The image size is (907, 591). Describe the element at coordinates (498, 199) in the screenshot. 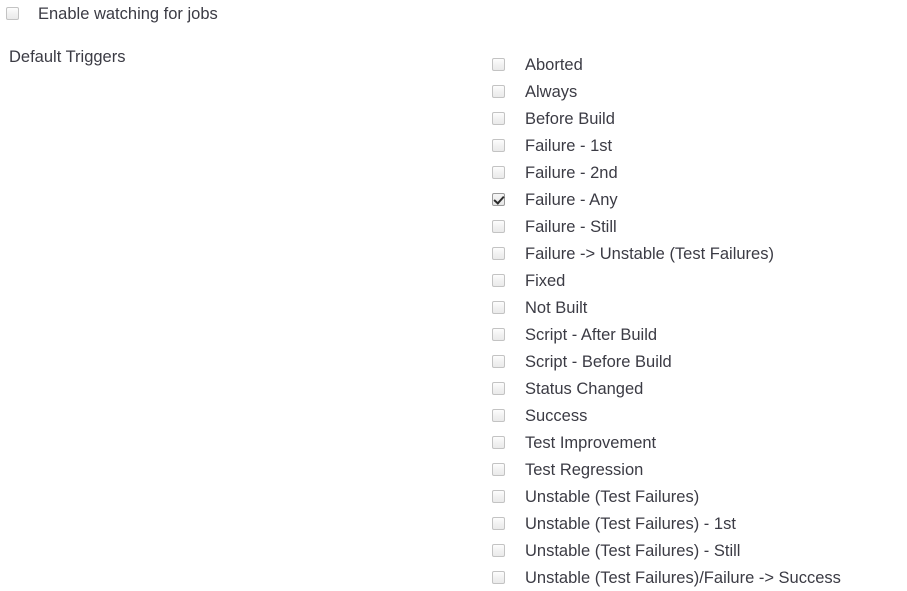

I see `checkbox-checked-icon` at that location.